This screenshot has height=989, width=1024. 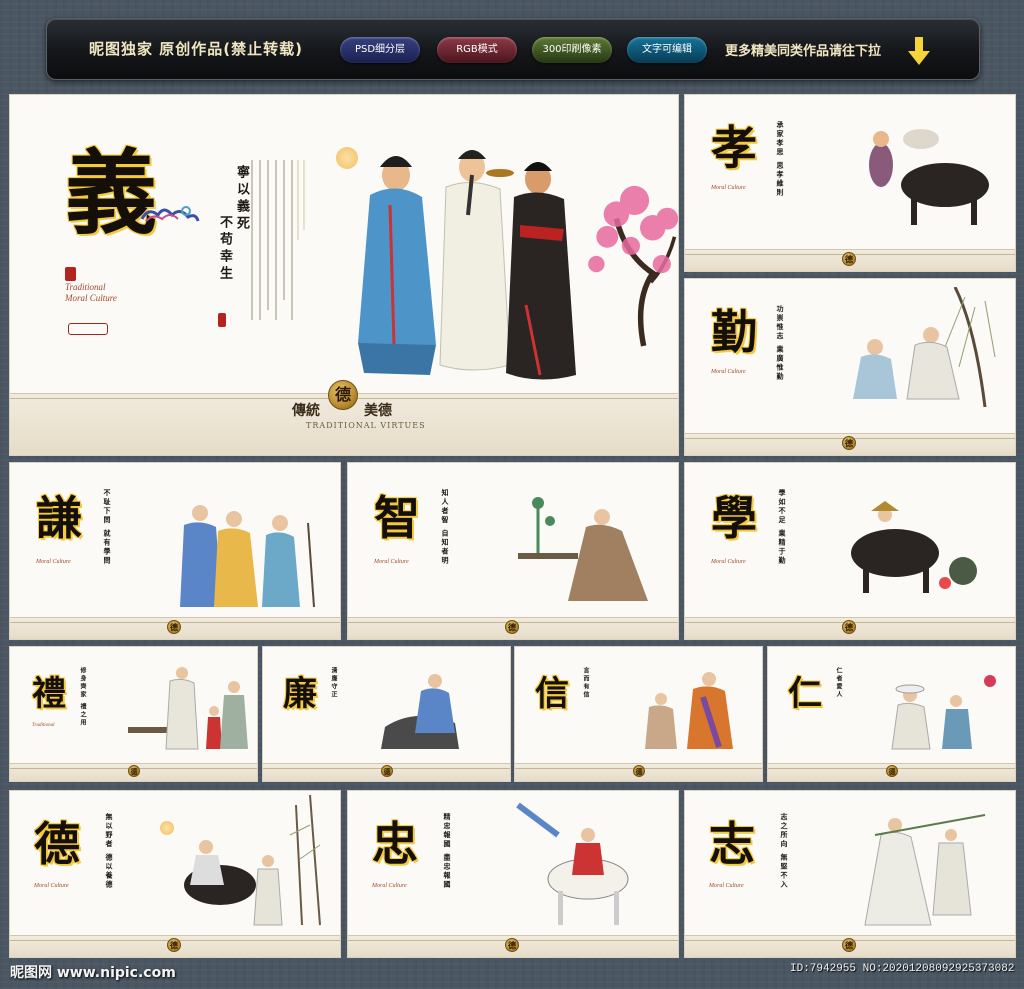 I want to click on banner-title: 昵图独家 原创作品(禁止转载), so click(x=196, y=49).